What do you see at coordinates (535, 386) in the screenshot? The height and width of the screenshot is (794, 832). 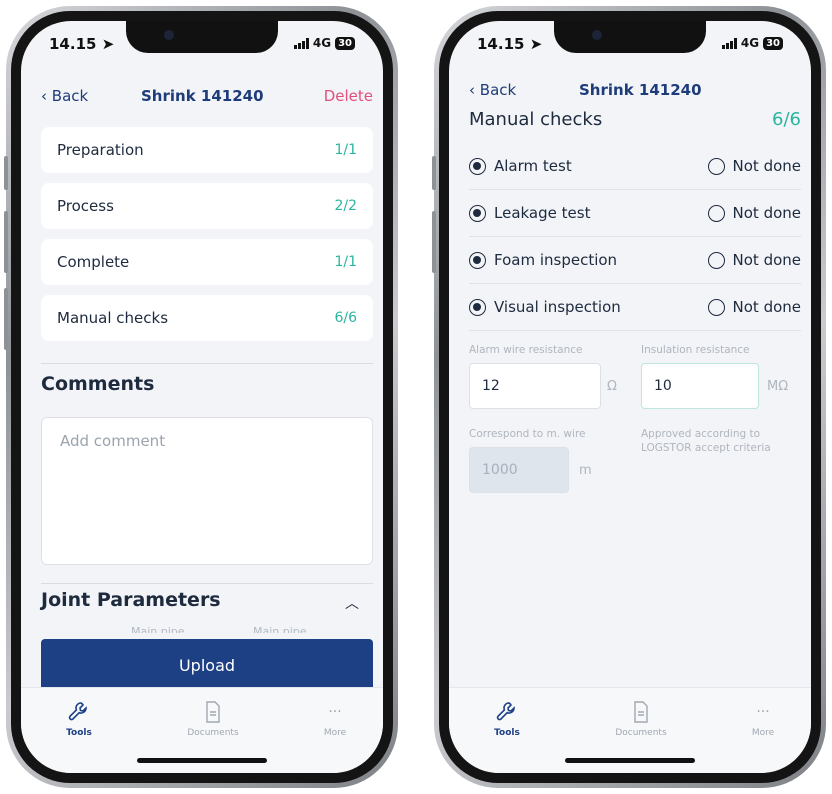 I see `alarm-wire-input: 12` at bounding box center [535, 386].